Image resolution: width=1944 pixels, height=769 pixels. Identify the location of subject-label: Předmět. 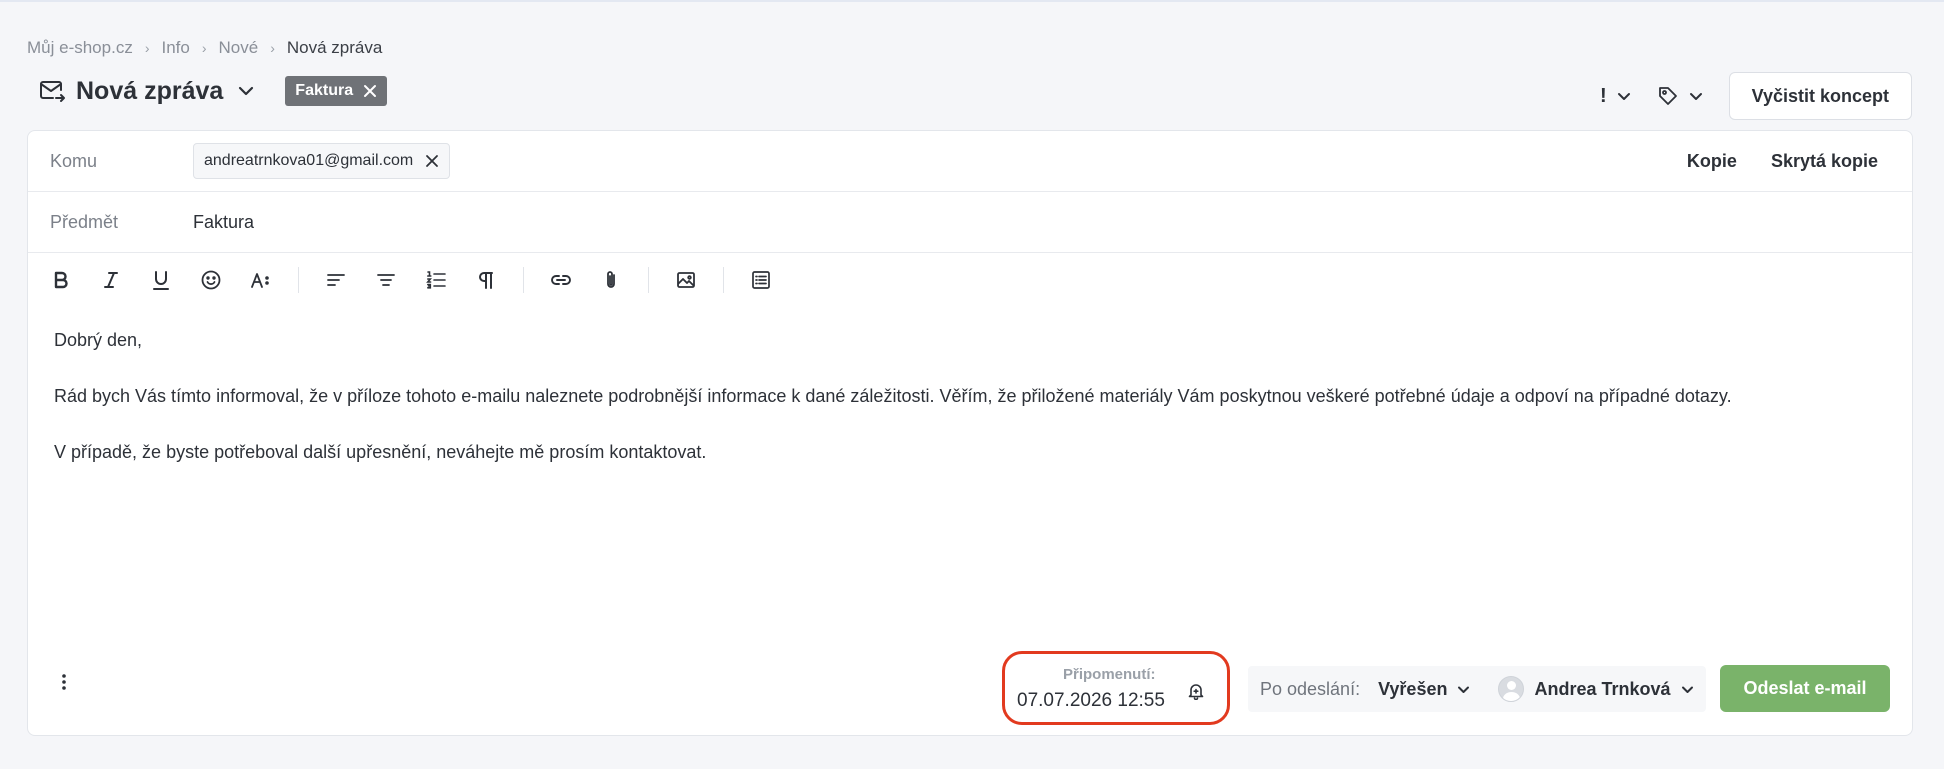
(84, 221).